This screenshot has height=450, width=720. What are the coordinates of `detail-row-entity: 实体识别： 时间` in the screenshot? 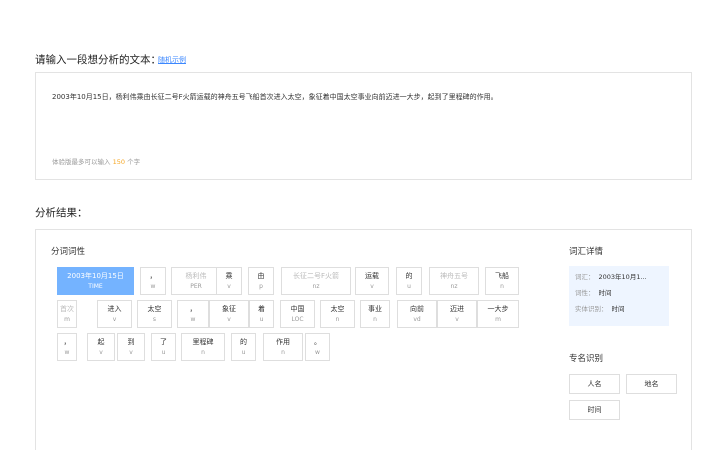 It's located at (619, 309).